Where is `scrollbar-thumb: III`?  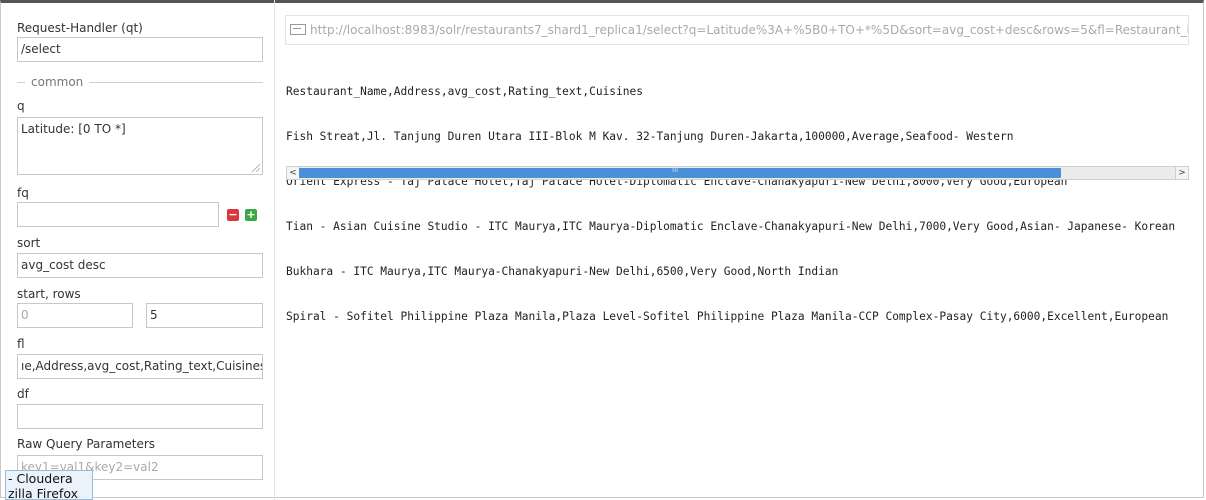 scrollbar-thumb: III is located at coordinates (680, 172).